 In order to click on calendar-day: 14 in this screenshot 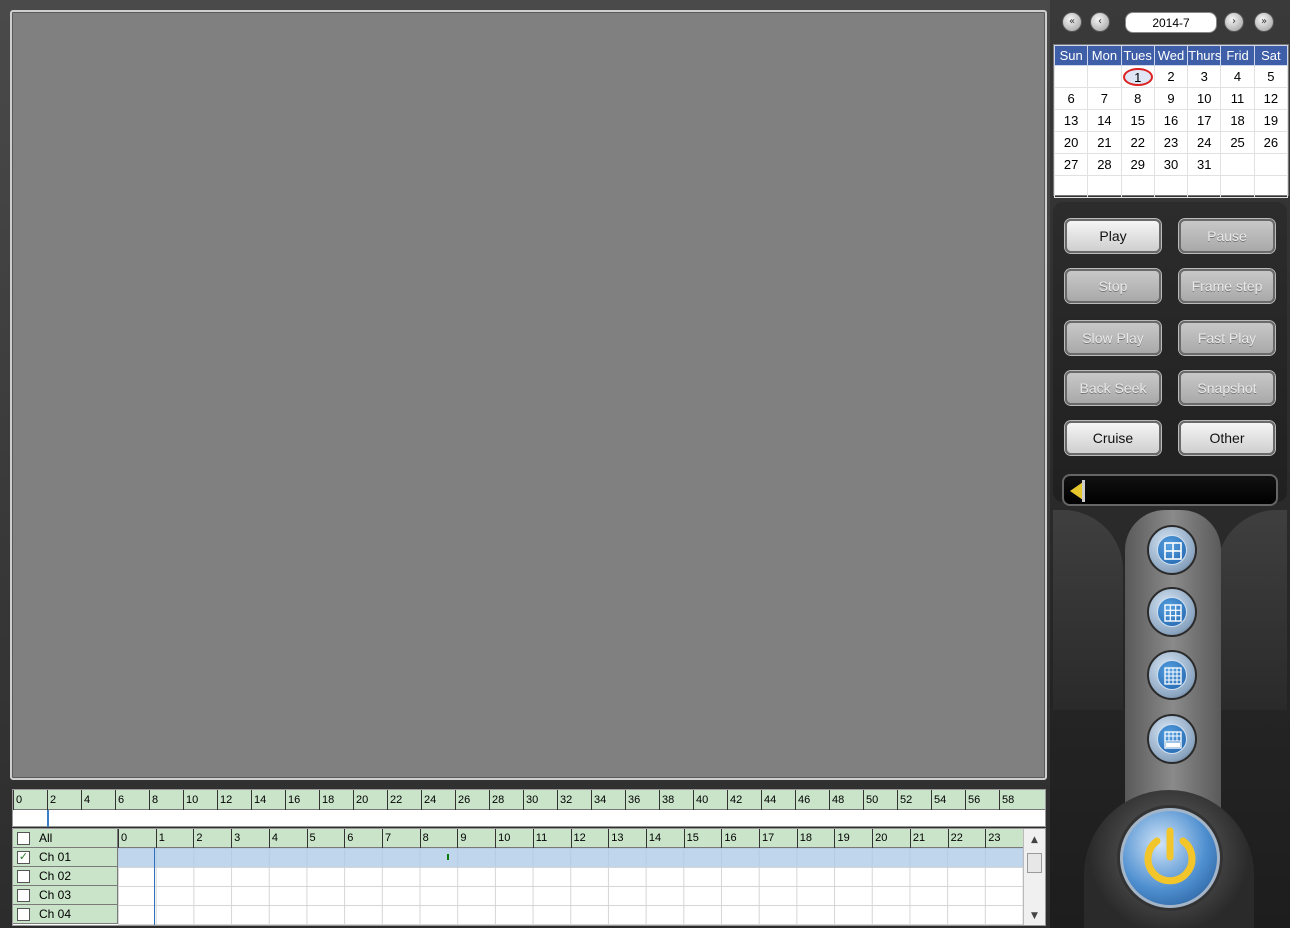, I will do `click(1104, 120)`.